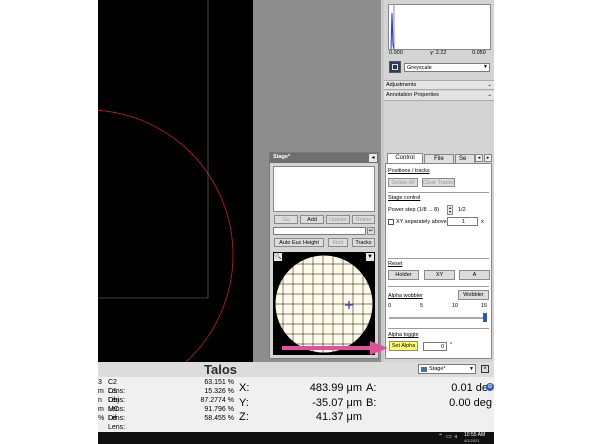  I want to click on left-margin, so click(49, 181).